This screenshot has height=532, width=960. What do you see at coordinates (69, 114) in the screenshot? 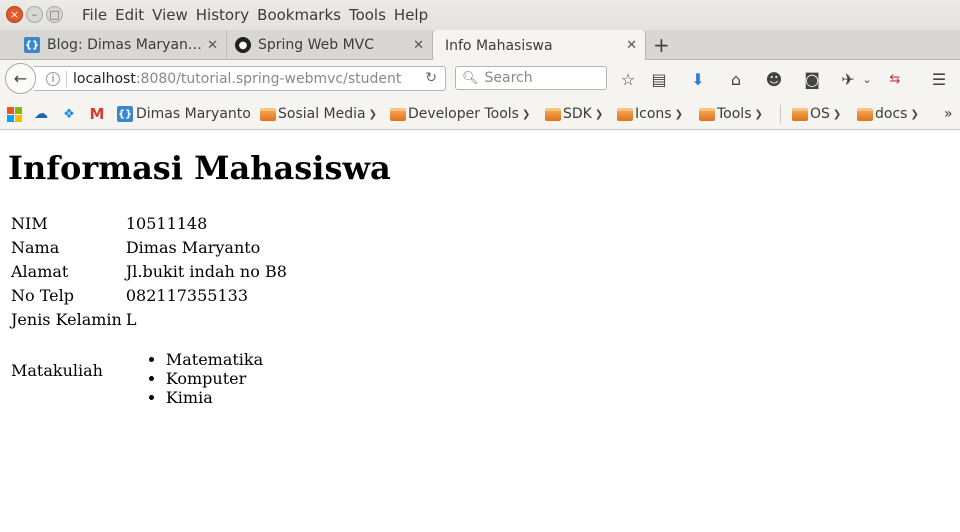
I see `dropbox-icon: ❖` at bounding box center [69, 114].